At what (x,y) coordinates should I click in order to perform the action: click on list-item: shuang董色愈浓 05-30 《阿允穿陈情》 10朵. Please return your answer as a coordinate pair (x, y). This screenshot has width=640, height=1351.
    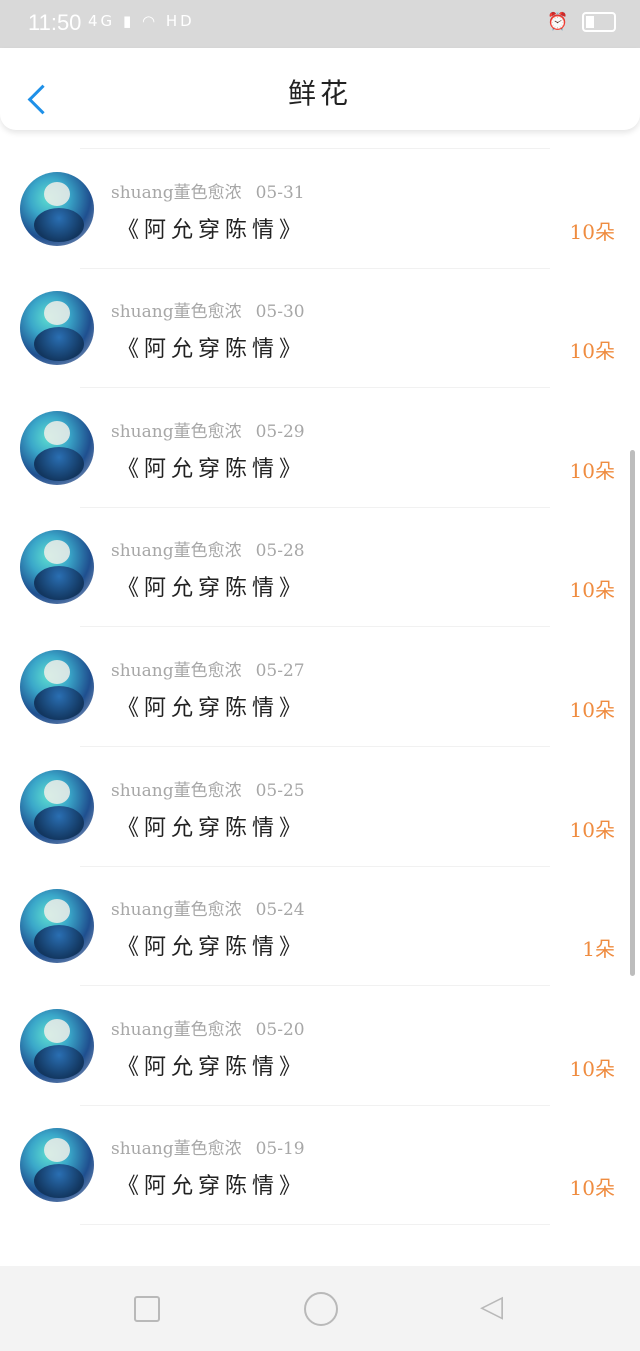
    Looking at the image, I should click on (320, 328).